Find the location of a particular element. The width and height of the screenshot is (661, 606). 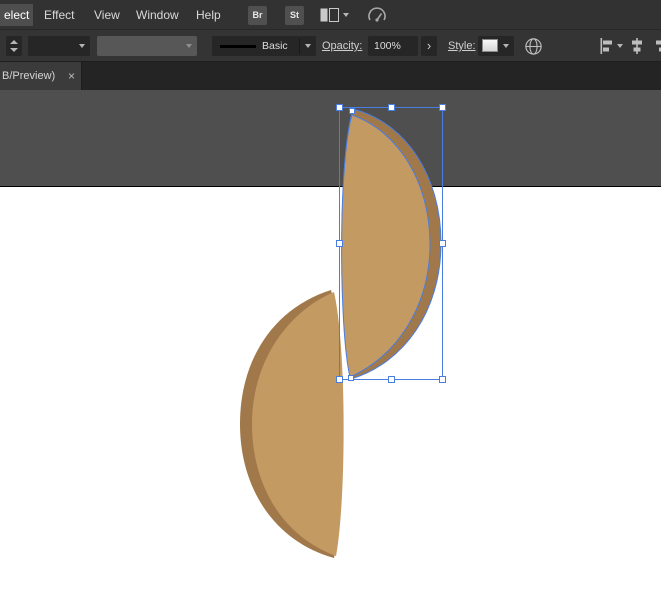

document-tab: B/Preview) × is located at coordinates (41, 76).